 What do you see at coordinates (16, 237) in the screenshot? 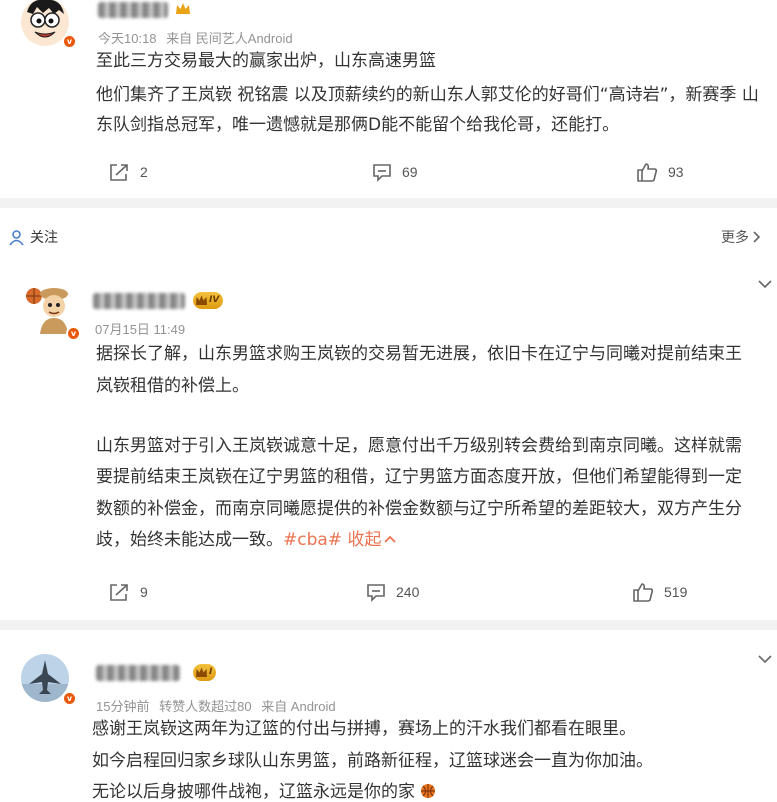
I see `person-icon` at bounding box center [16, 237].